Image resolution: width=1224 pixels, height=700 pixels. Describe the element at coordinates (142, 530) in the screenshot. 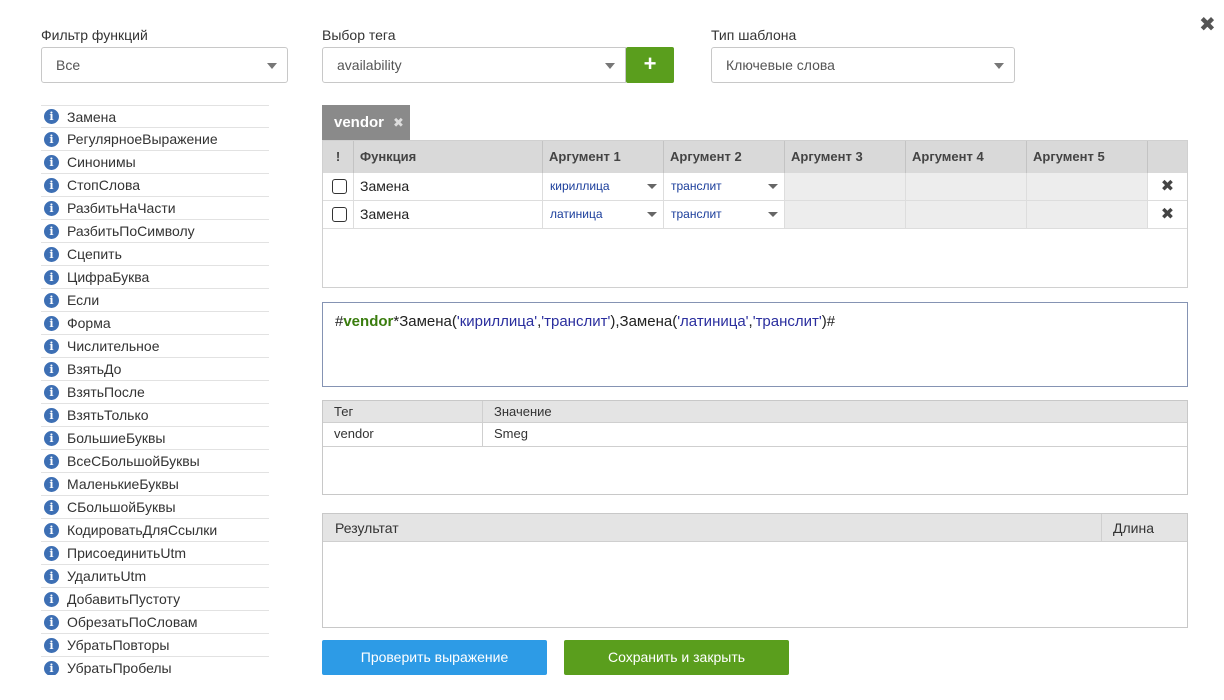

I see `function-name: КодироватьДляСсылки` at that location.